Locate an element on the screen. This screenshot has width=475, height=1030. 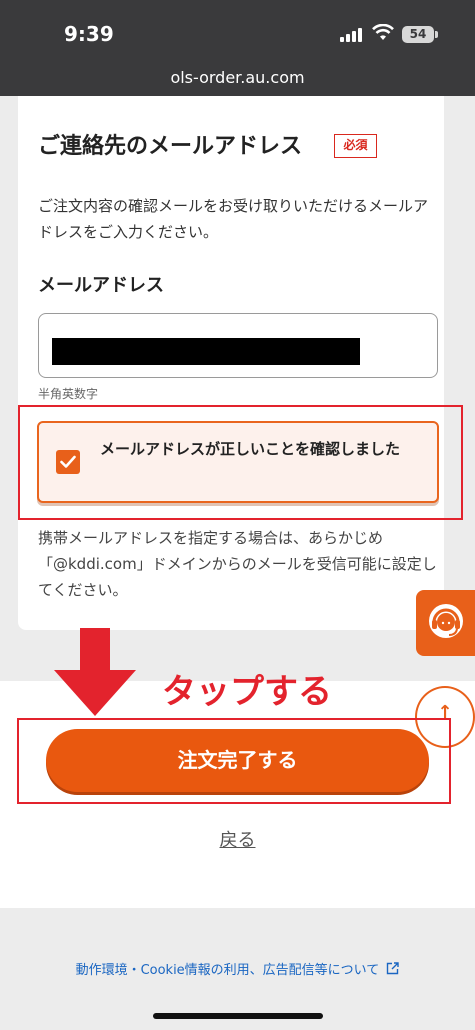
section-description: ご注文内容の確認メールをお受け取りいただけるメールアドレスをご入力ください。 is located at coordinates (233, 219).